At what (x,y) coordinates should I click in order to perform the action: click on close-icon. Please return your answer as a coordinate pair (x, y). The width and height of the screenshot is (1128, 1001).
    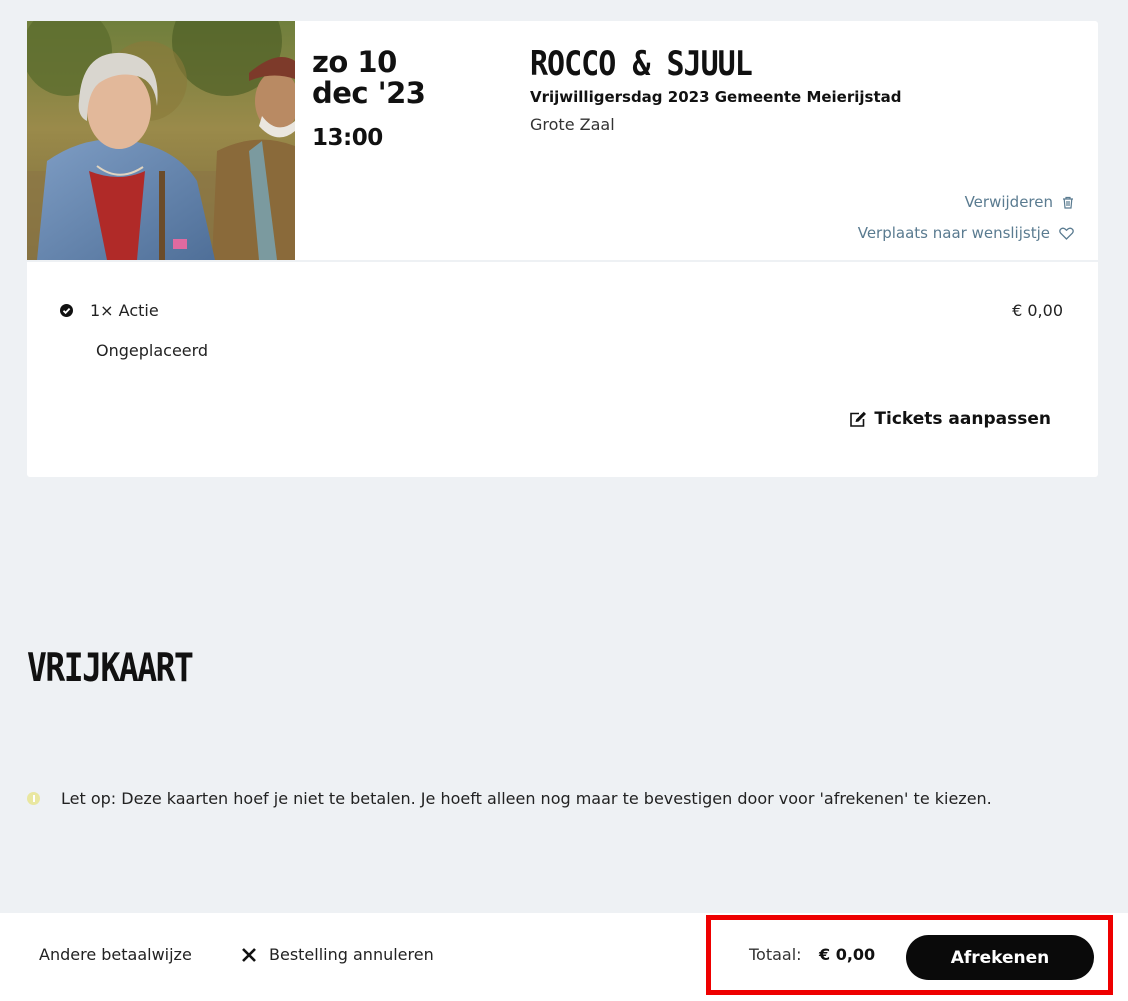
    Looking at the image, I should click on (249, 954).